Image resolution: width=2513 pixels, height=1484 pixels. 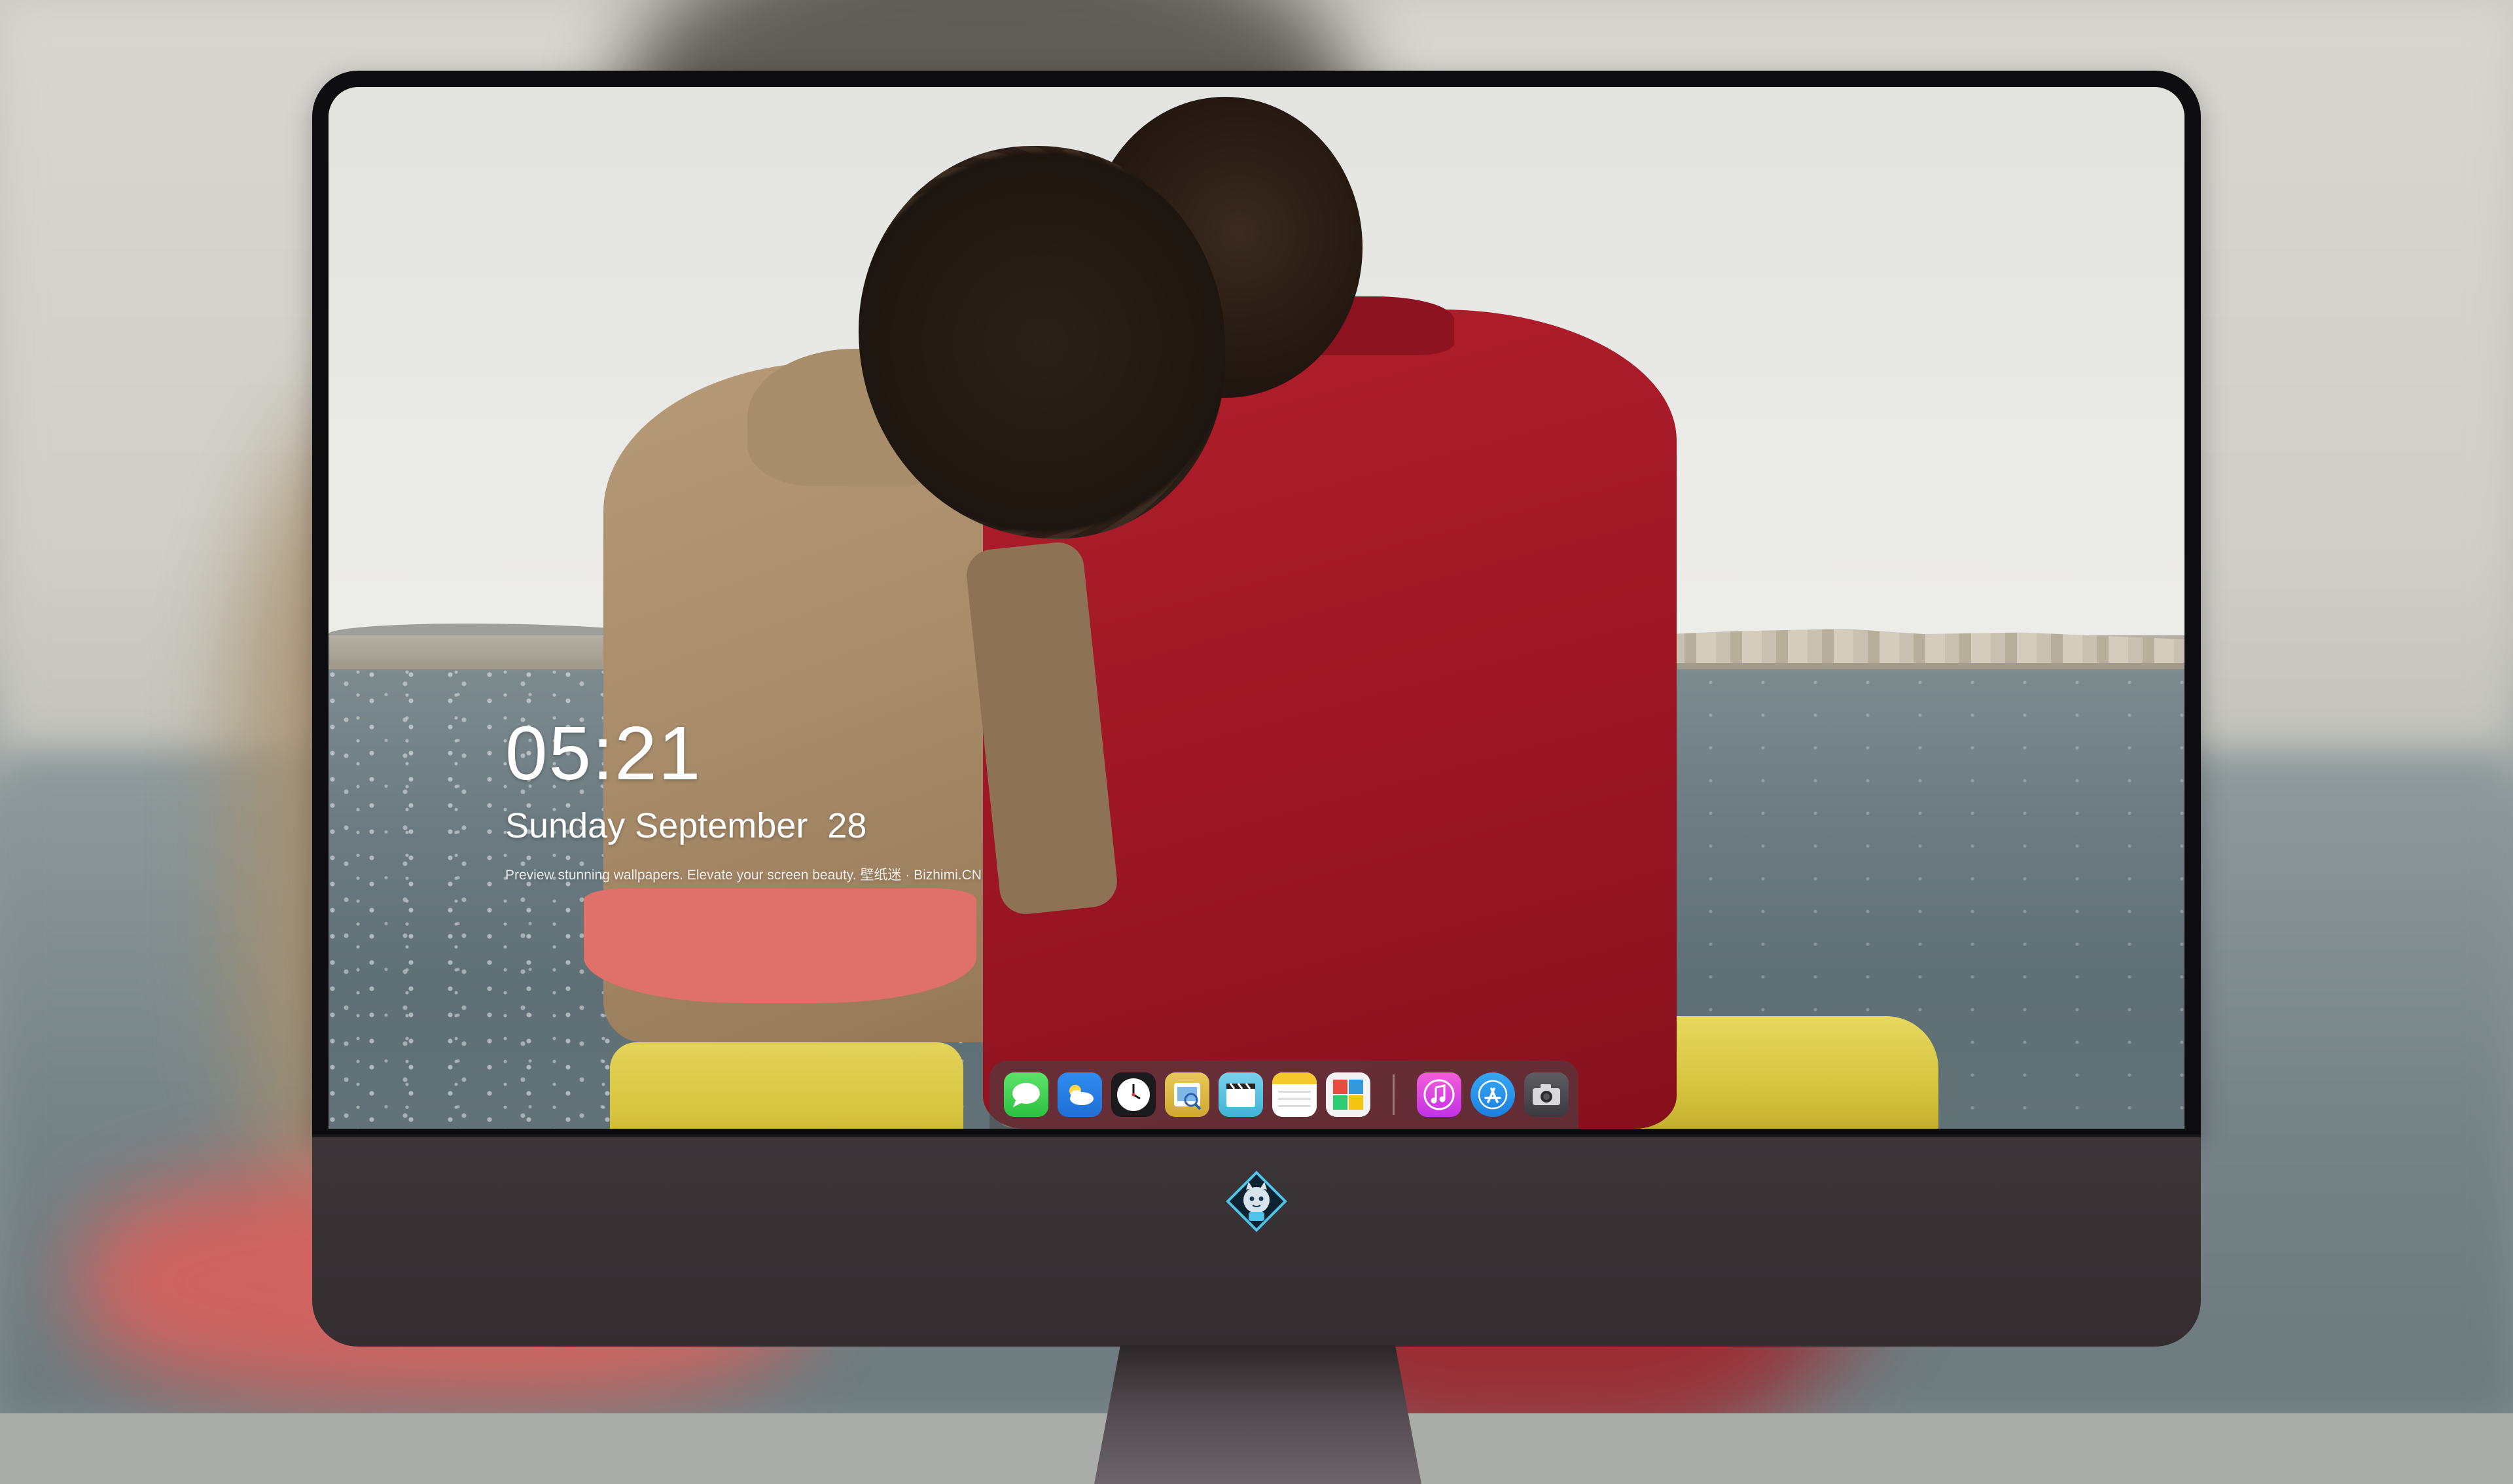 What do you see at coordinates (603, 753) in the screenshot?
I see `clock-time: 05:21` at bounding box center [603, 753].